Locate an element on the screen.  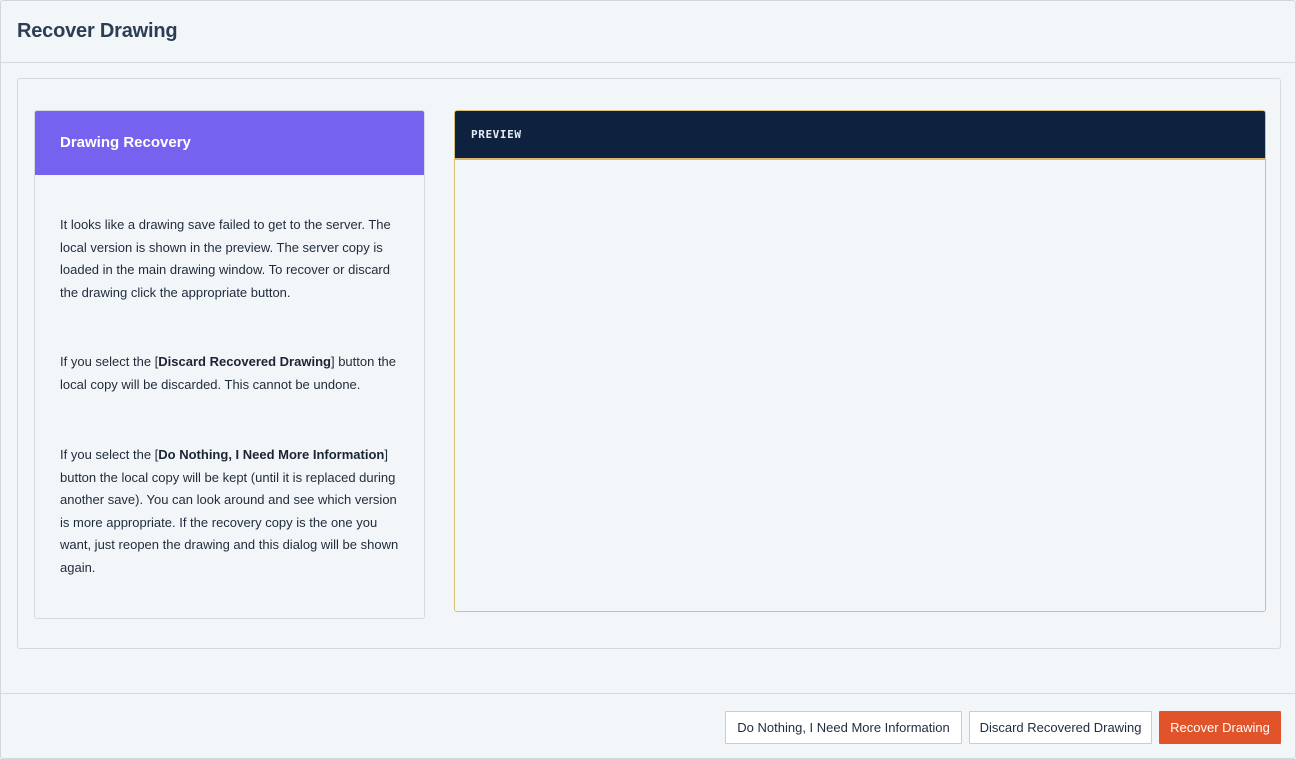
discard-recovered-drawing-button: Discard Recovered Drawing is located at coordinates (1060, 727).